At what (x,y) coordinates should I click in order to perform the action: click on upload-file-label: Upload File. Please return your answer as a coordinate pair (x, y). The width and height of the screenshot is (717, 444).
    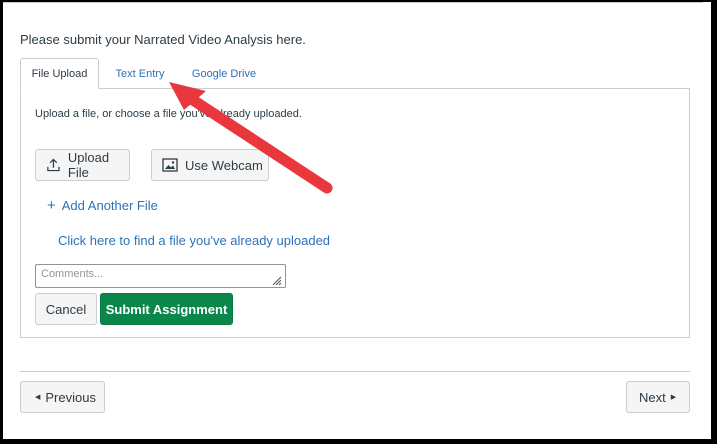
    Looking at the image, I should click on (88, 165).